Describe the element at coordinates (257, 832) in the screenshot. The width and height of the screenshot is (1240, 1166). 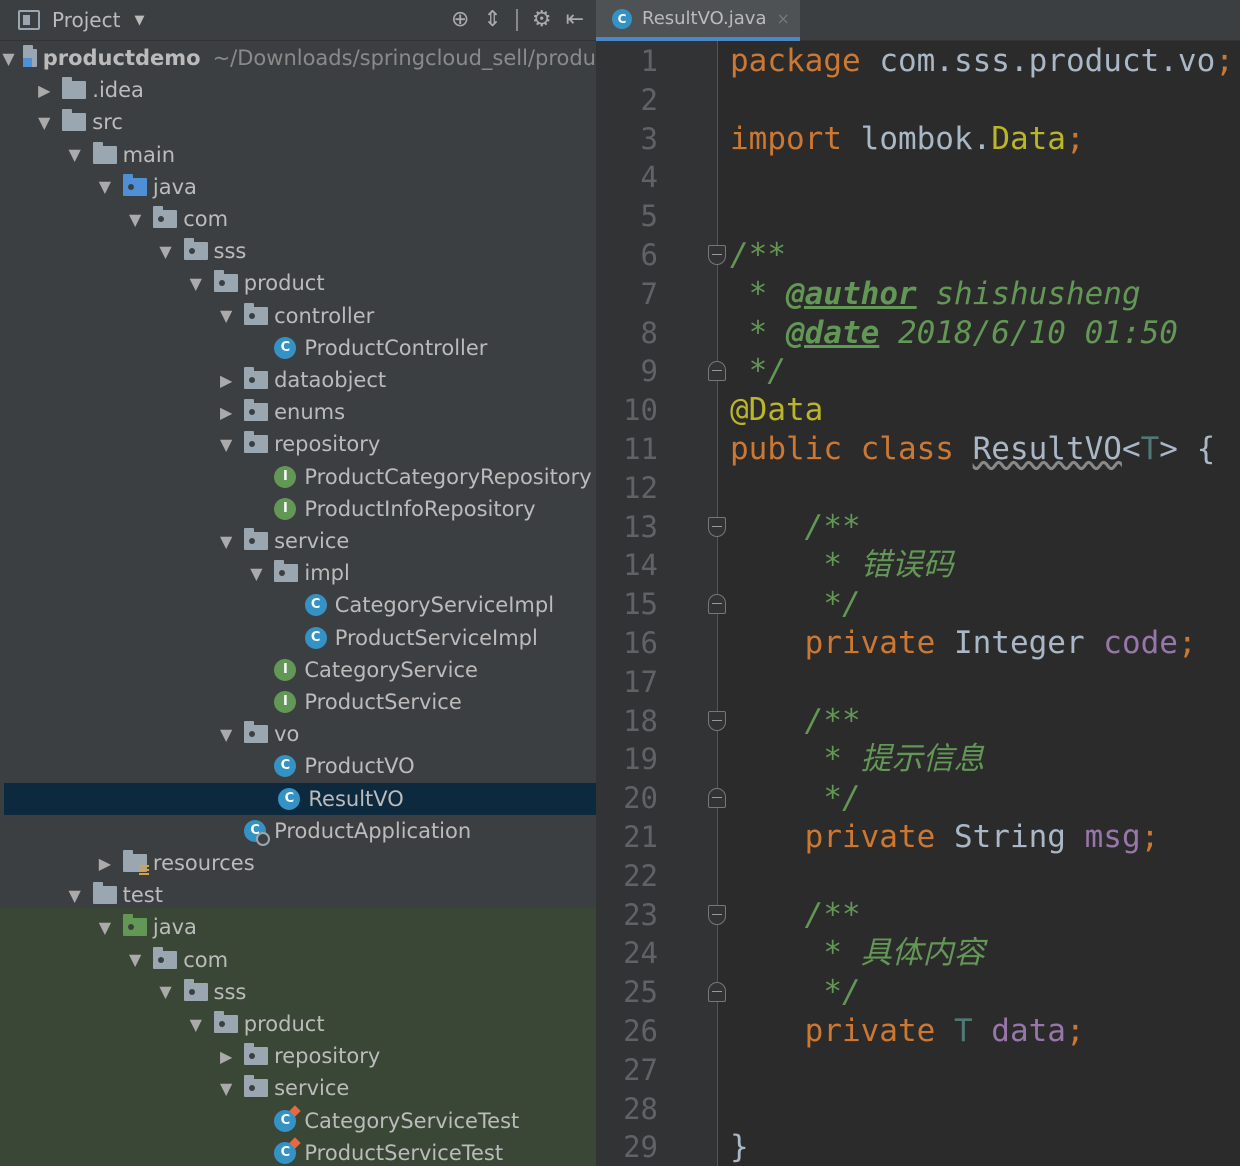
I see `spring-app-class-icon: C` at that location.